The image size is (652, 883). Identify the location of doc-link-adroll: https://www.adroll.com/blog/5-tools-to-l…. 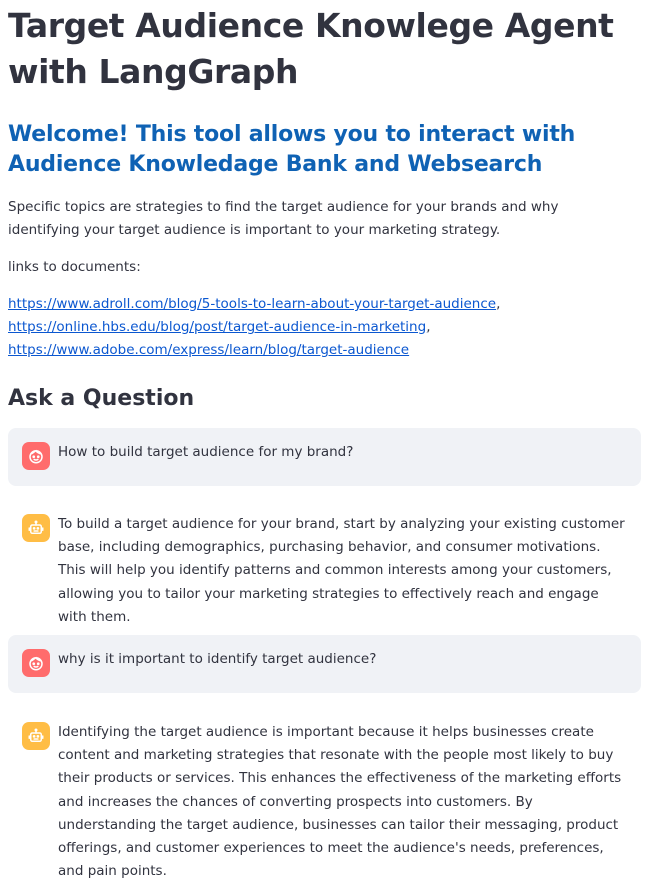
(252, 304).